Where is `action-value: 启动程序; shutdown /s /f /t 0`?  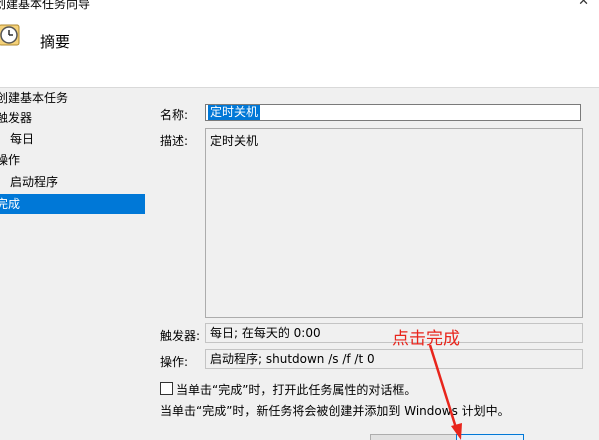 action-value: 启动程序; shutdown /s /f /t 0 is located at coordinates (292, 359).